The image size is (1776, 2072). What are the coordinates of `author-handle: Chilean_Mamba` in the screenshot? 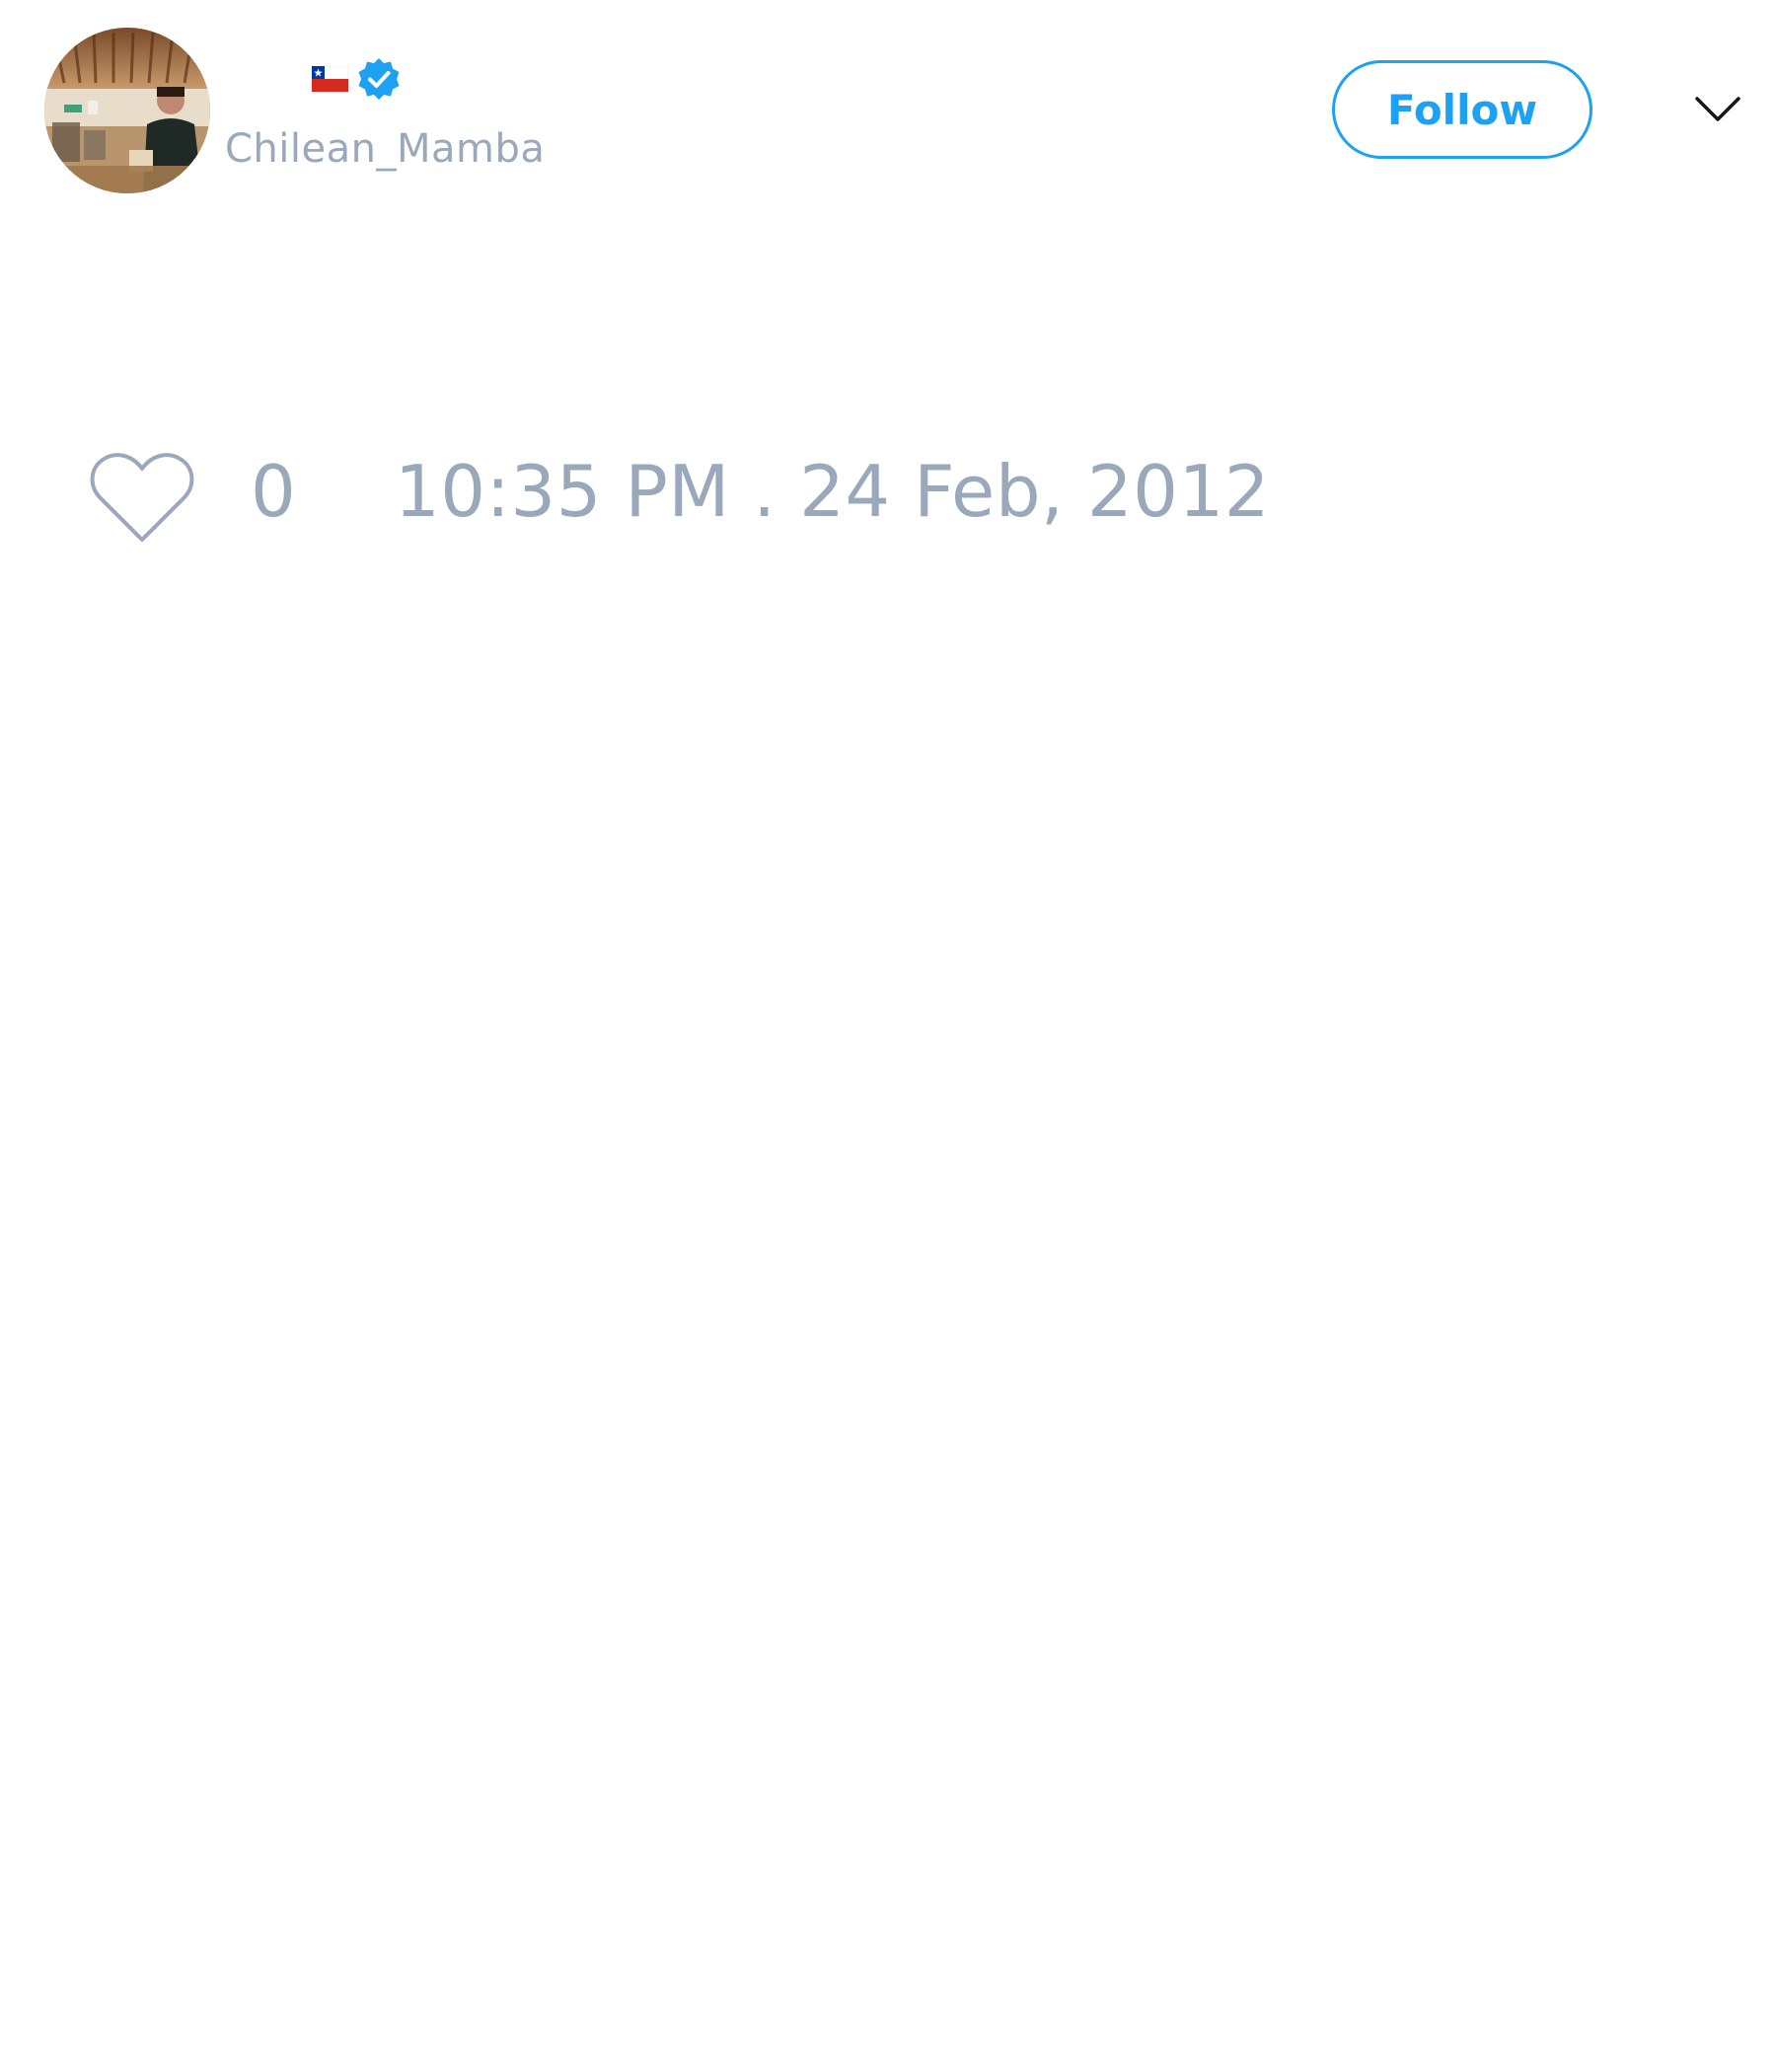 It's located at (385, 149).